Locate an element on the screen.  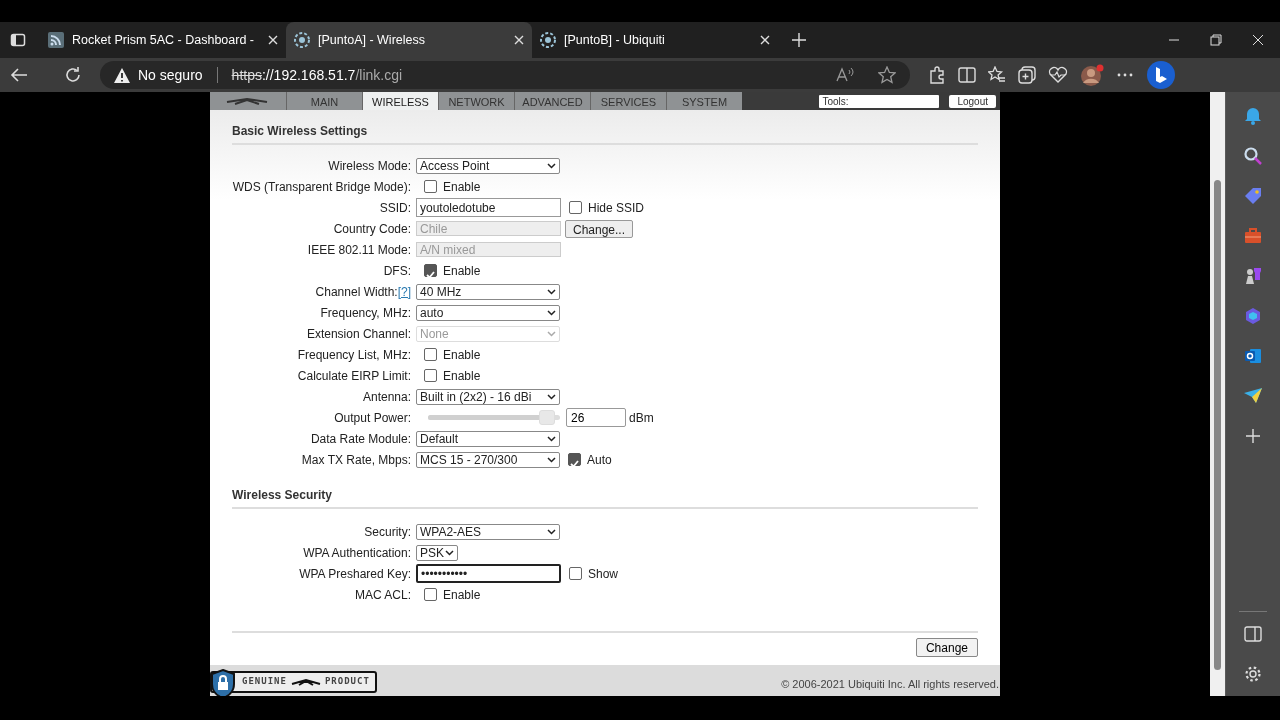
dropdown: MCS 15 - 270/300 is located at coordinates (488, 459).